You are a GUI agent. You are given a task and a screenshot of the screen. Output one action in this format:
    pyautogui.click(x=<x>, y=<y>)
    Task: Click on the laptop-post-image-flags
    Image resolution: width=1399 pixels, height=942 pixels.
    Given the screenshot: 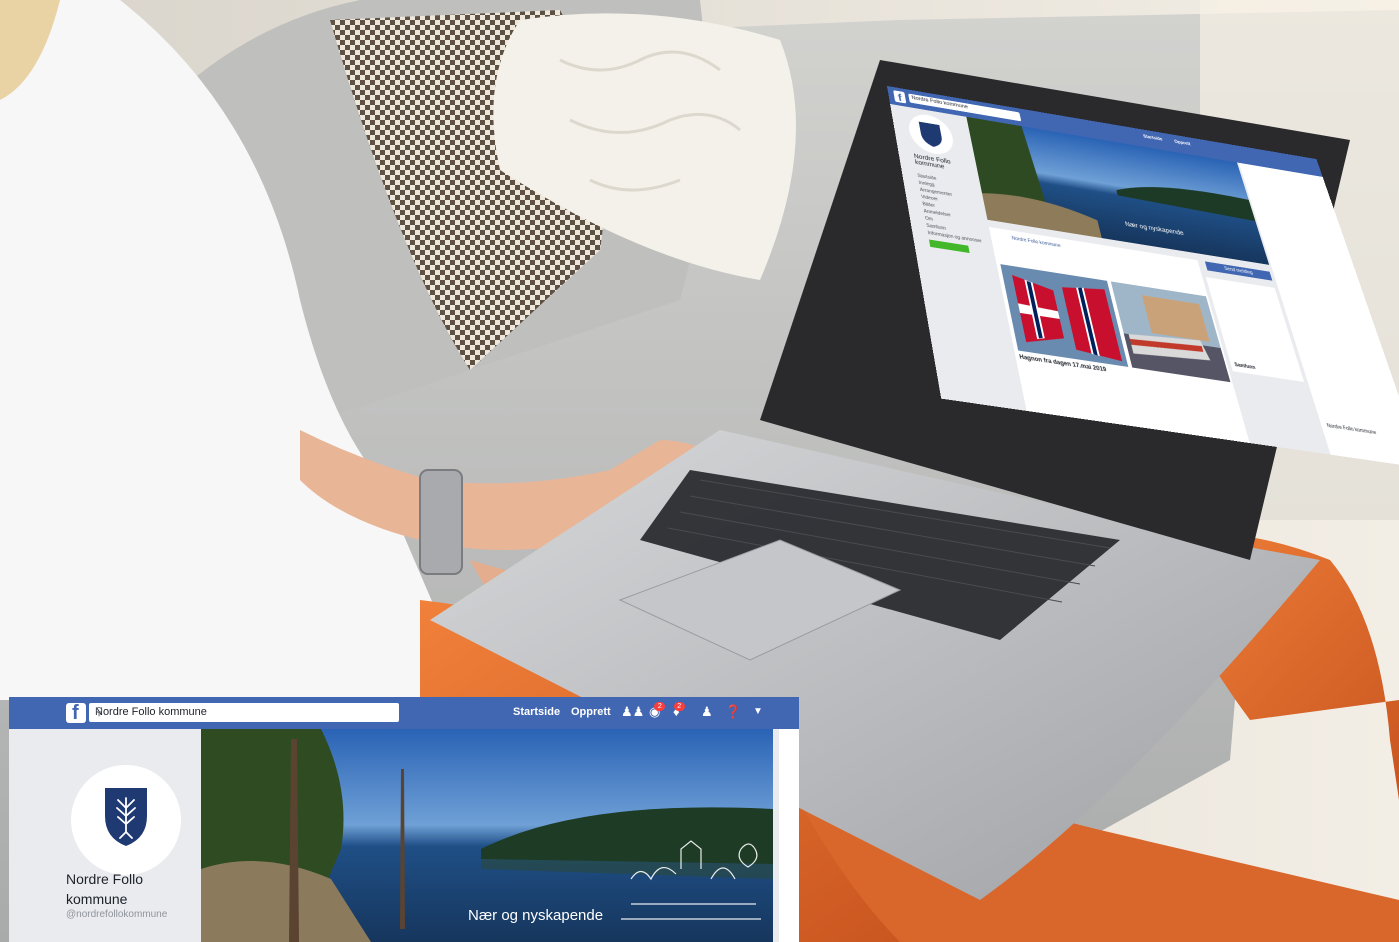 What is the action you would take?
    pyautogui.click(x=1064, y=315)
    